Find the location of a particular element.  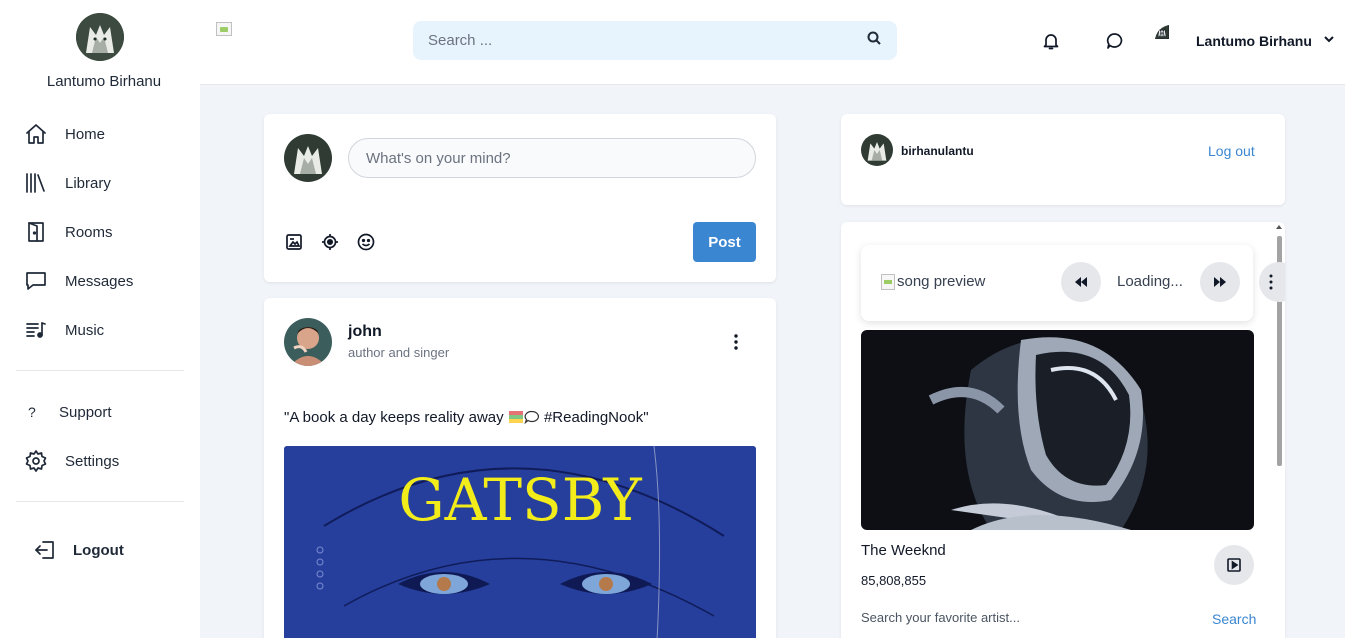

artist-name: The Weeknd is located at coordinates (903, 550).